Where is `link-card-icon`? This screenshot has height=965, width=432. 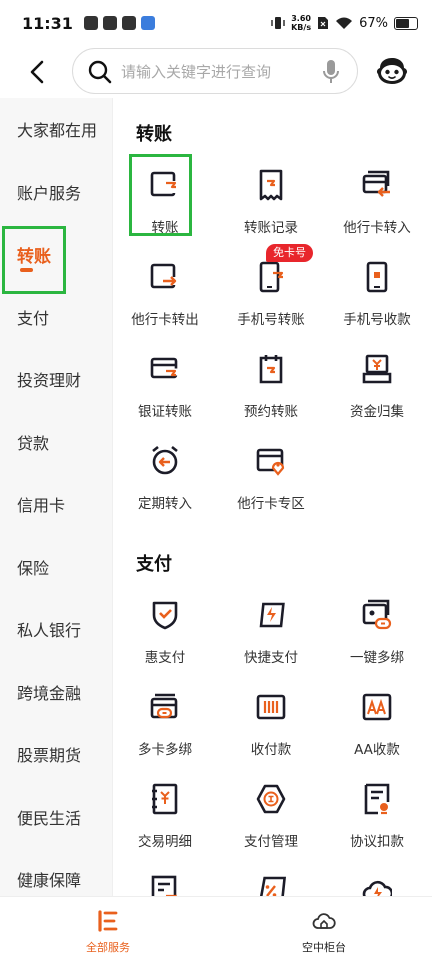 link-card-icon is located at coordinates (377, 614).